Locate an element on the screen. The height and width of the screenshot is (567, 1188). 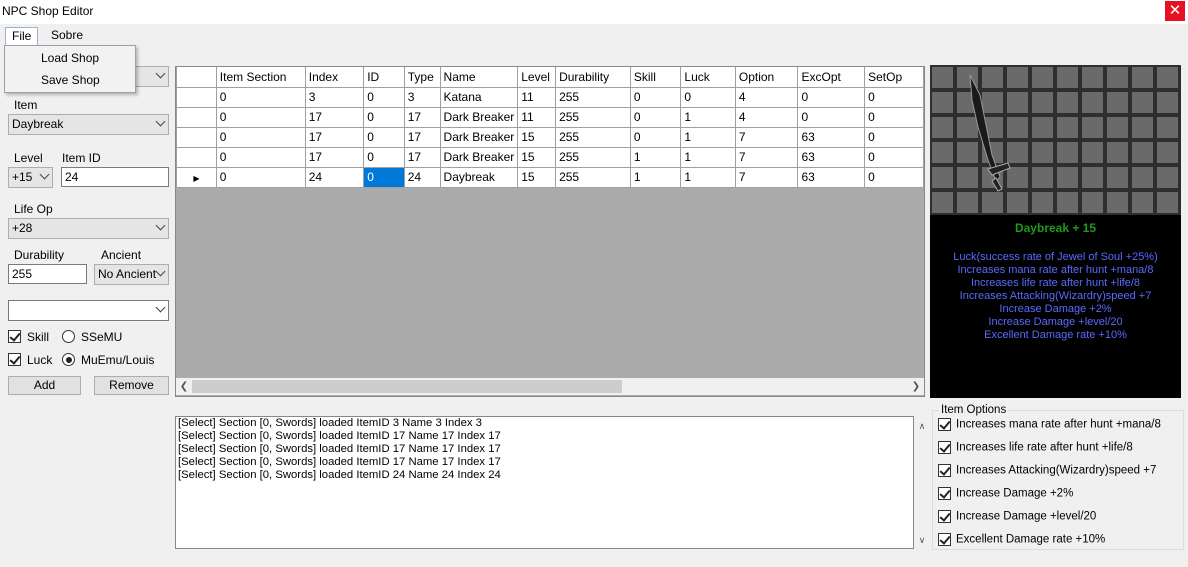
column-header: Index is located at coordinates (334, 77).